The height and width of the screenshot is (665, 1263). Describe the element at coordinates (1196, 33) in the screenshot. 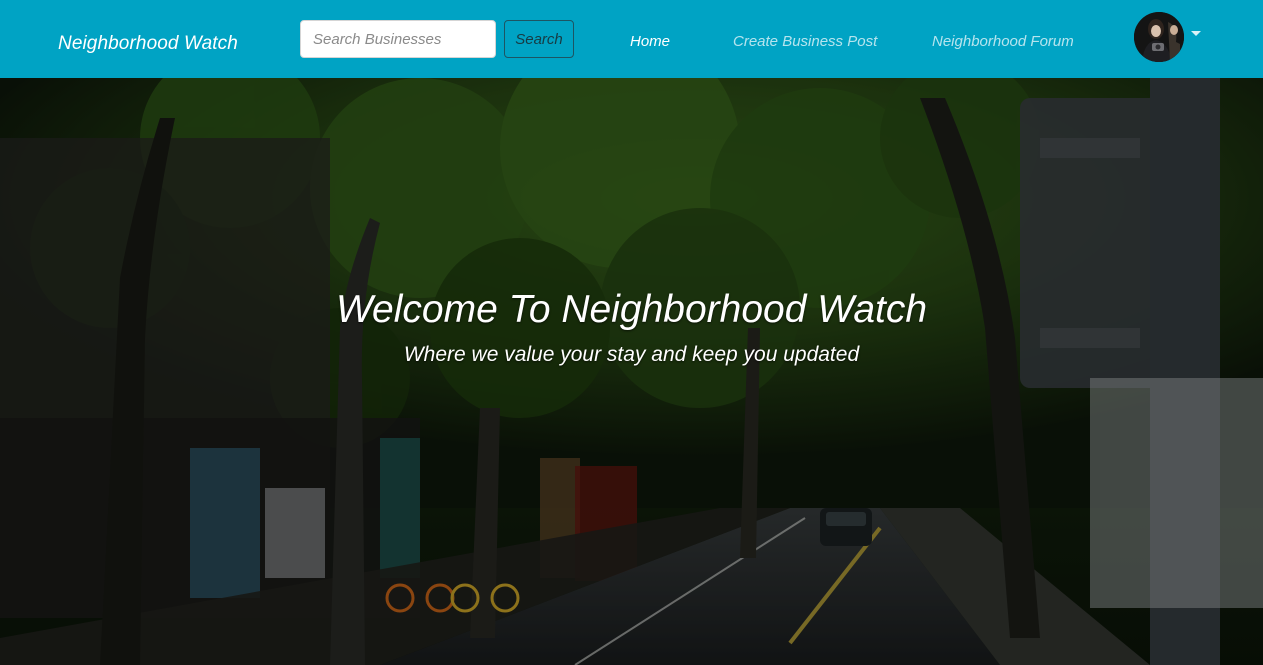

I see `caret-down-icon` at that location.